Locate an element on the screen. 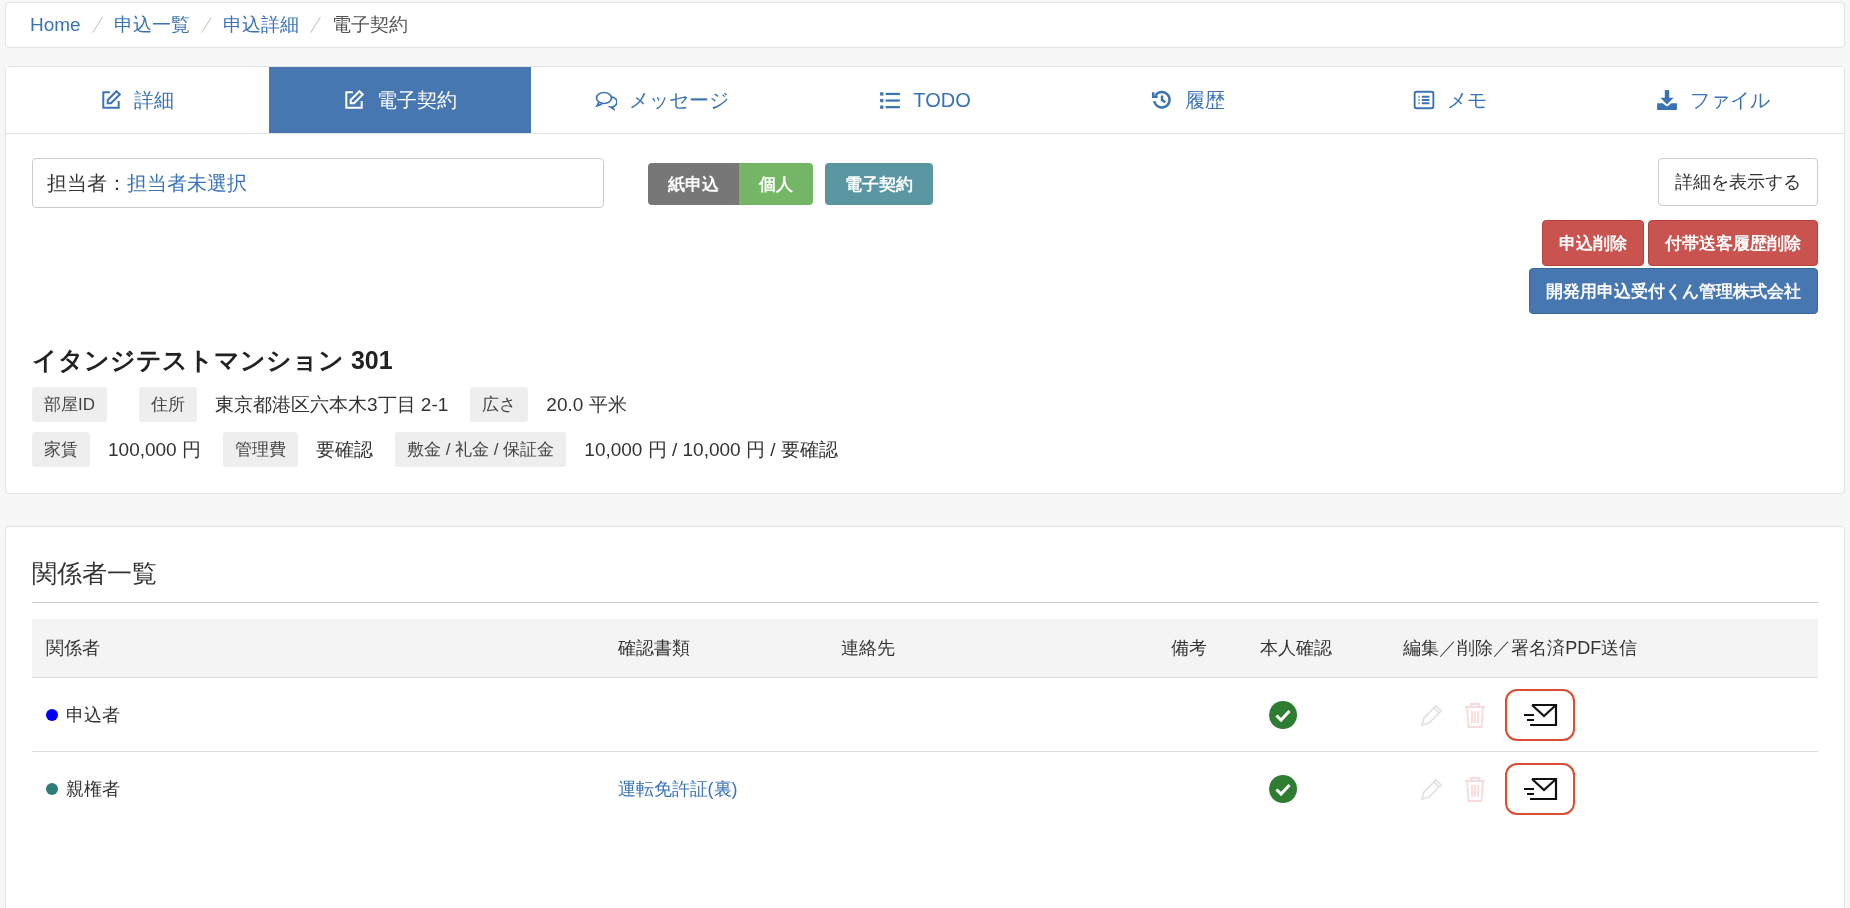 The height and width of the screenshot is (908, 1850). breadcrumb-link: 申込一覧 is located at coordinates (151, 25).